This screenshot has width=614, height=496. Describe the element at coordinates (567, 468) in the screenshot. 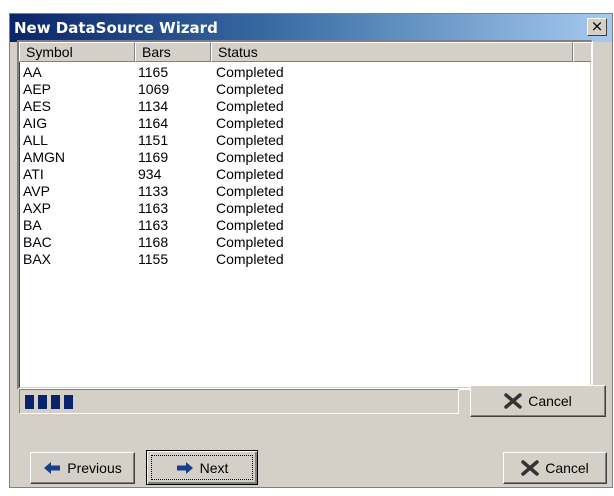

I see `cancel-label: Cancel` at that location.